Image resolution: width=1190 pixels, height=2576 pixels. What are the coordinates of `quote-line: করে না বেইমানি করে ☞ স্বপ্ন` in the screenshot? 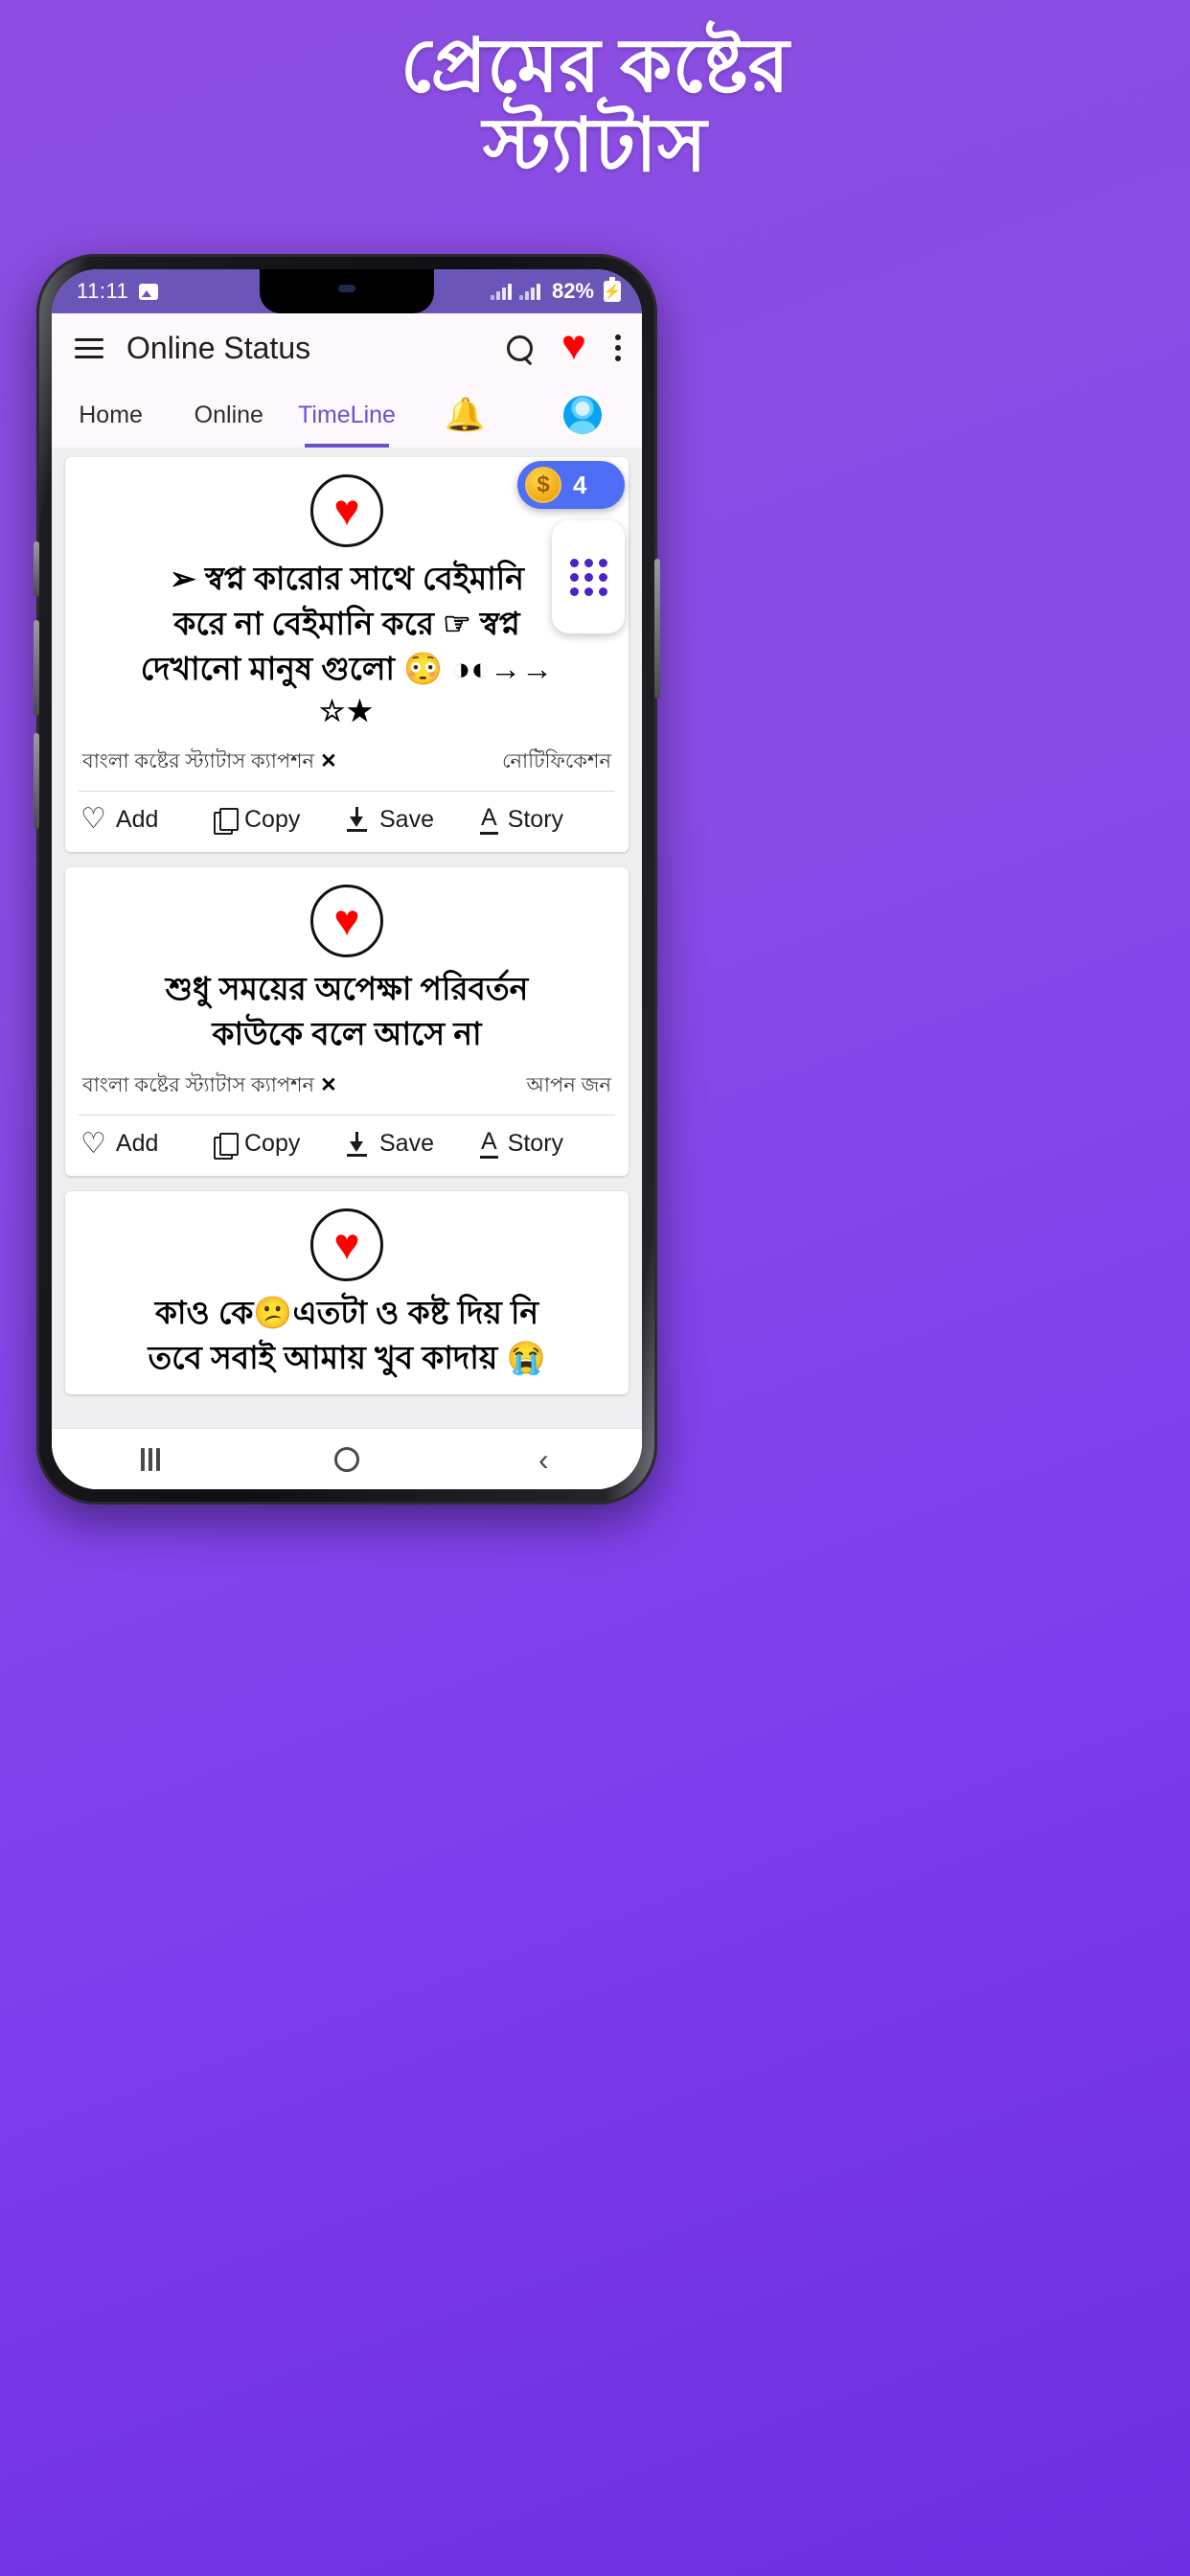 It's located at (347, 623).